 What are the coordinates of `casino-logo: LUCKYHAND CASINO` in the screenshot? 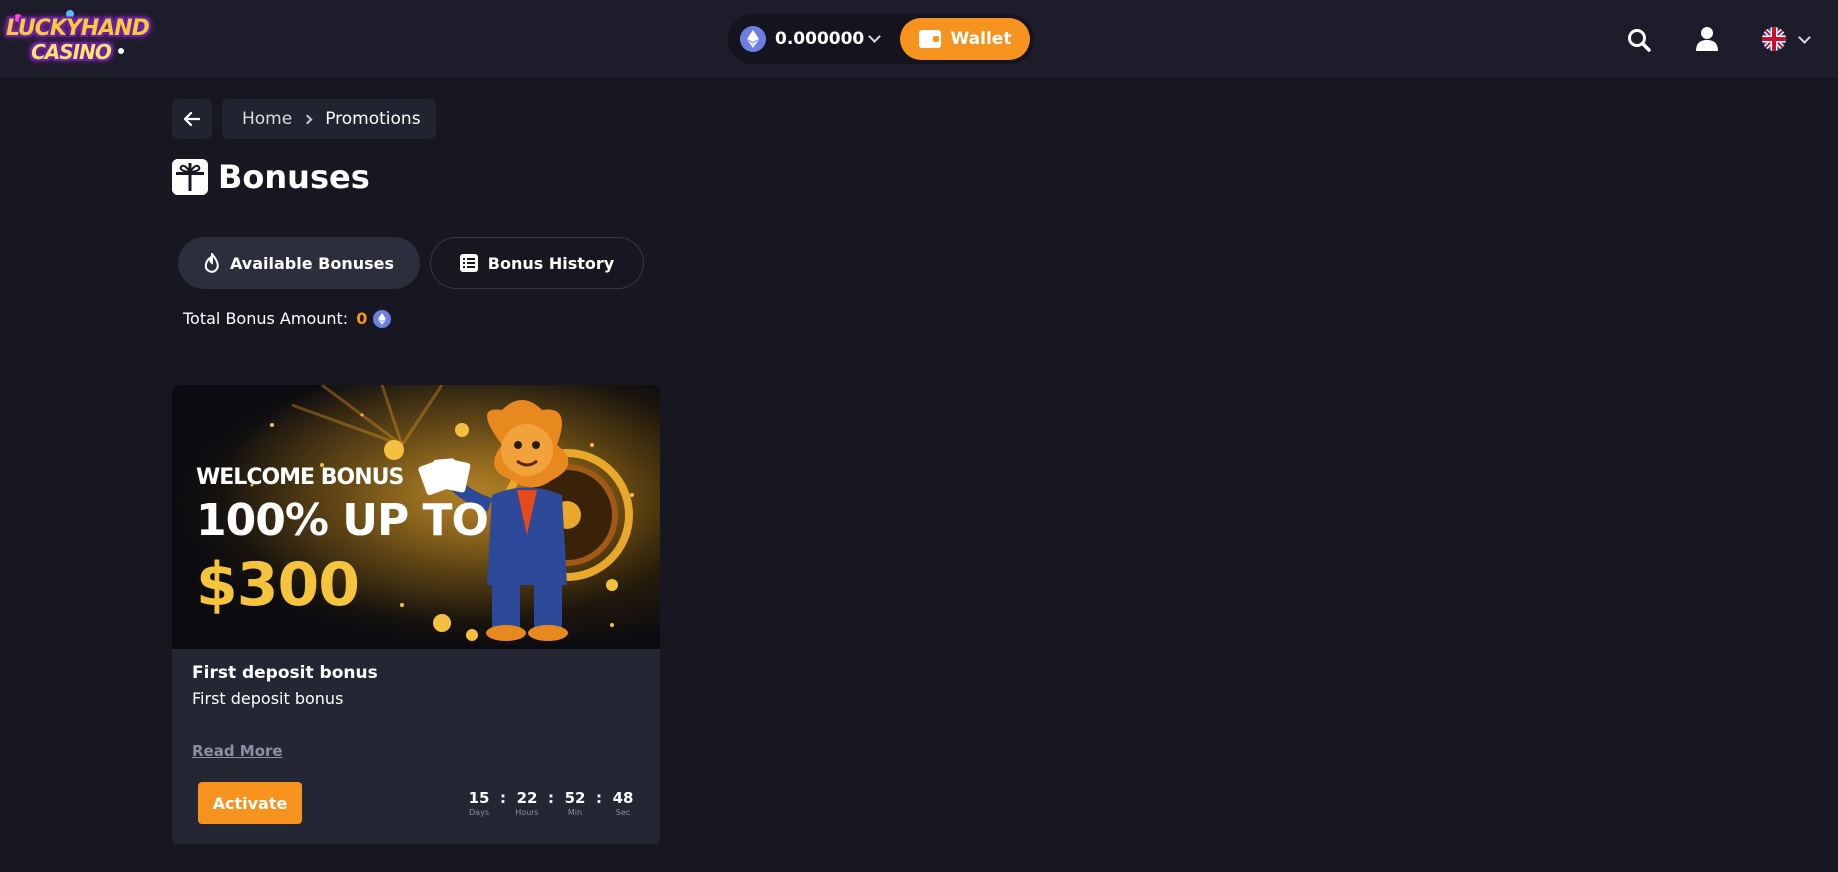 It's located at (78, 39).